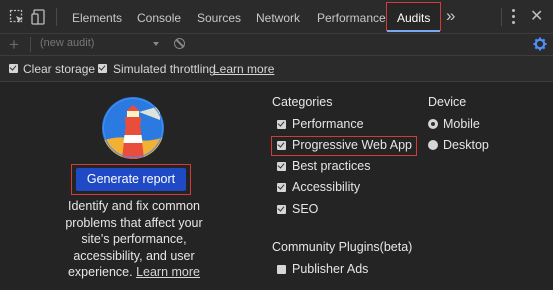 The image size is (553, 290). Describe the element at coordinates (447, 102) in the screenshot. I see `device-heading: Device` at that location.